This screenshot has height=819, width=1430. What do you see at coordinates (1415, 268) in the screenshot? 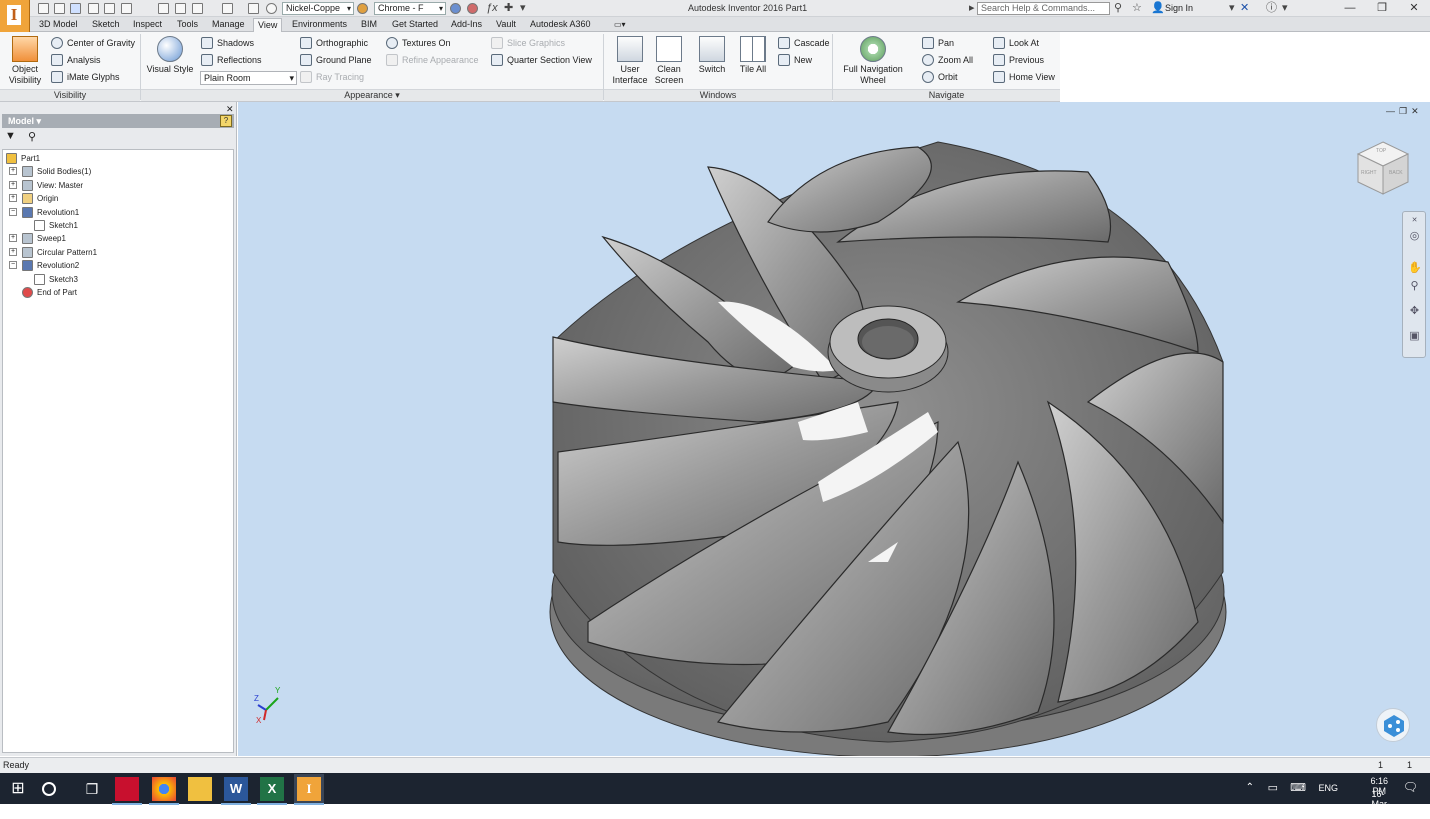
I see `pan-hand-icon: ✋` at bounding box center [1415, 268].